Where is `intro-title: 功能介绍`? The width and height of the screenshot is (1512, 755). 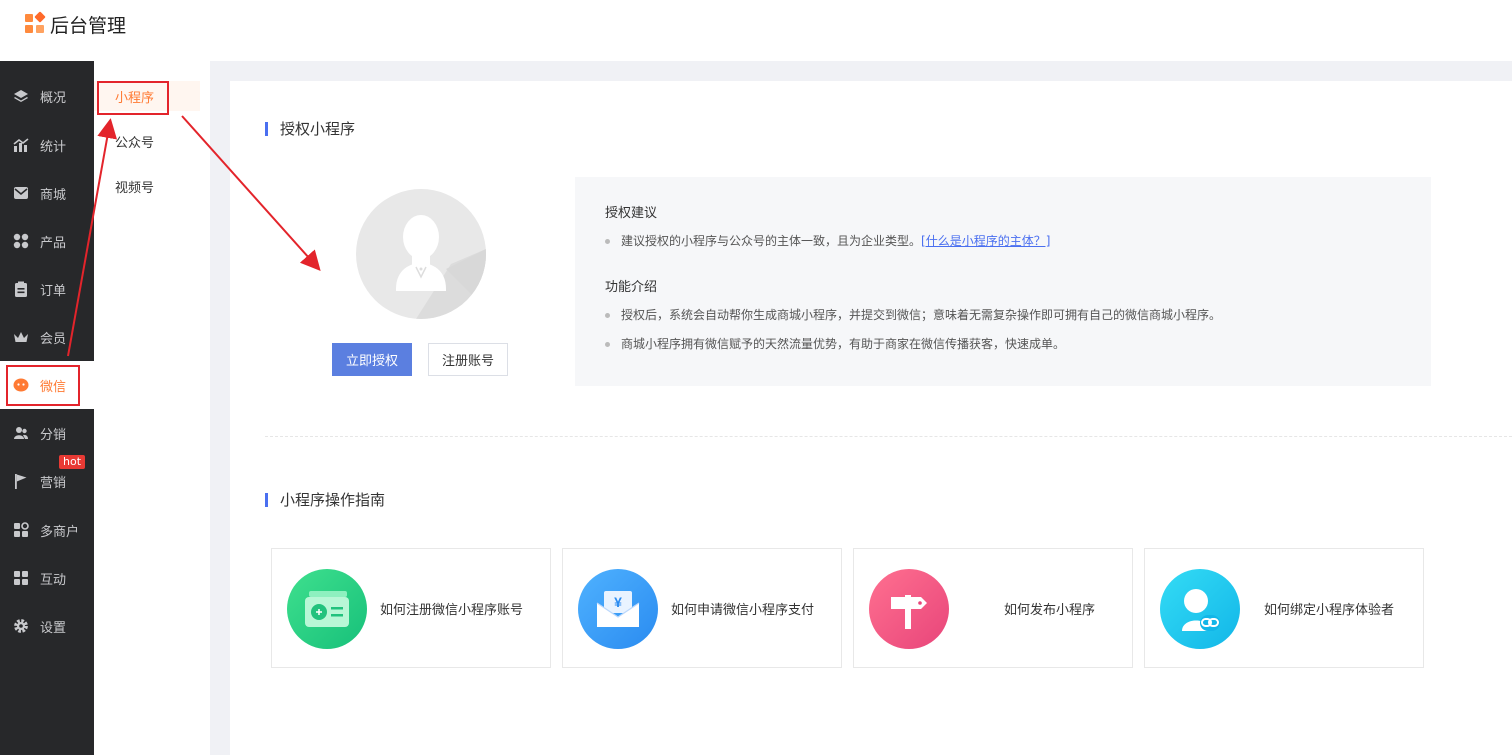
intro-title: 功能介绍 is located at coordinates (631, 287).